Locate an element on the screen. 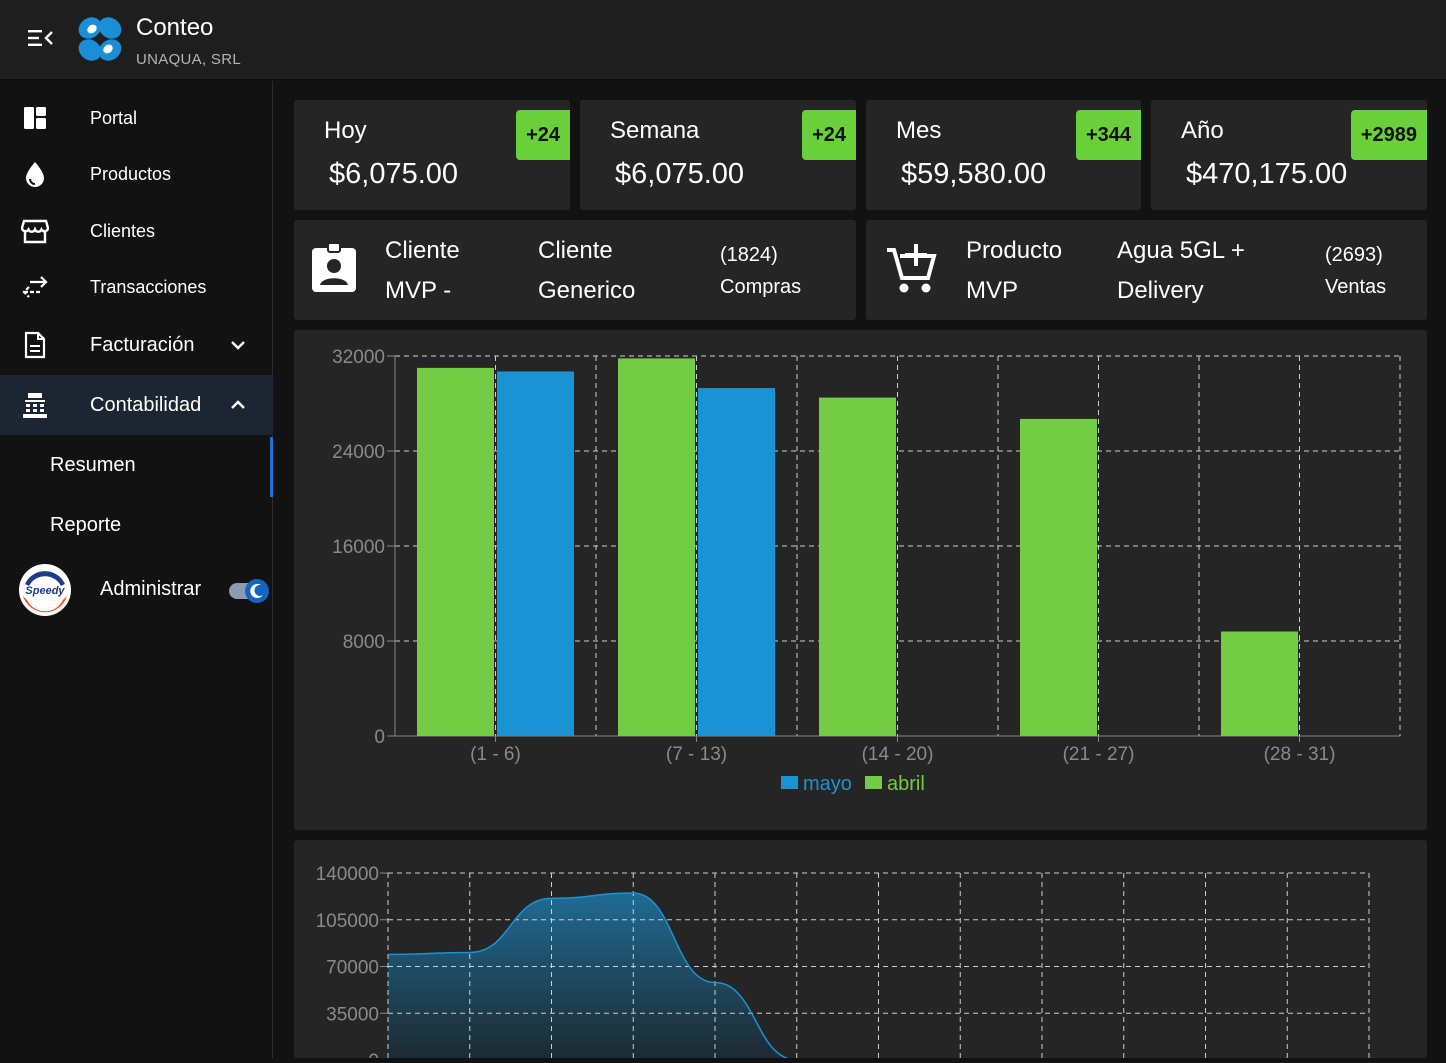 The image size is (1446, 1063). sidebar-item-clientes: Clientes is located at coordinates (136, 231).